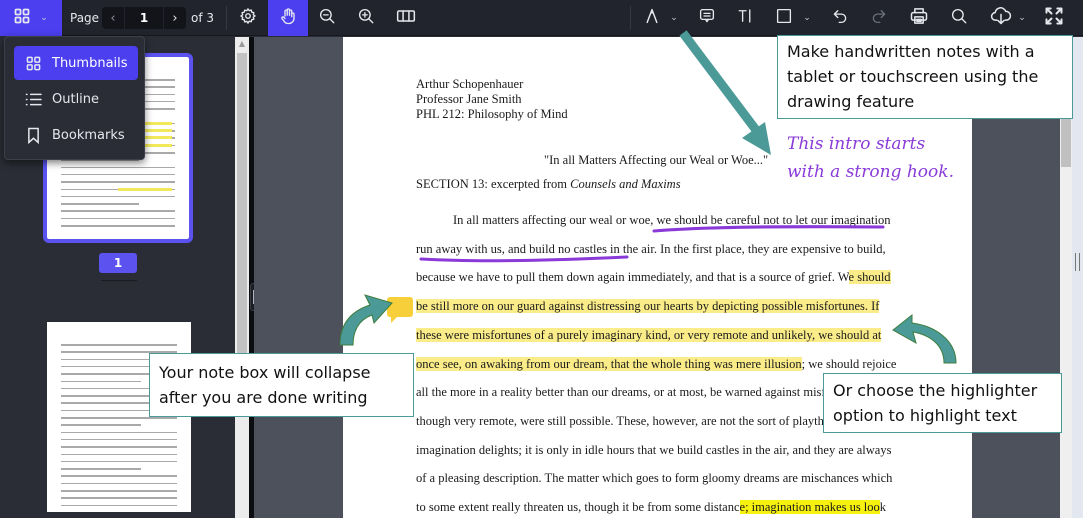 The image size is (1083, 518). What do you see at coordinates (725, 92) in the screenshot?
I see `straight-arrow` at bounding box center [725, 92].